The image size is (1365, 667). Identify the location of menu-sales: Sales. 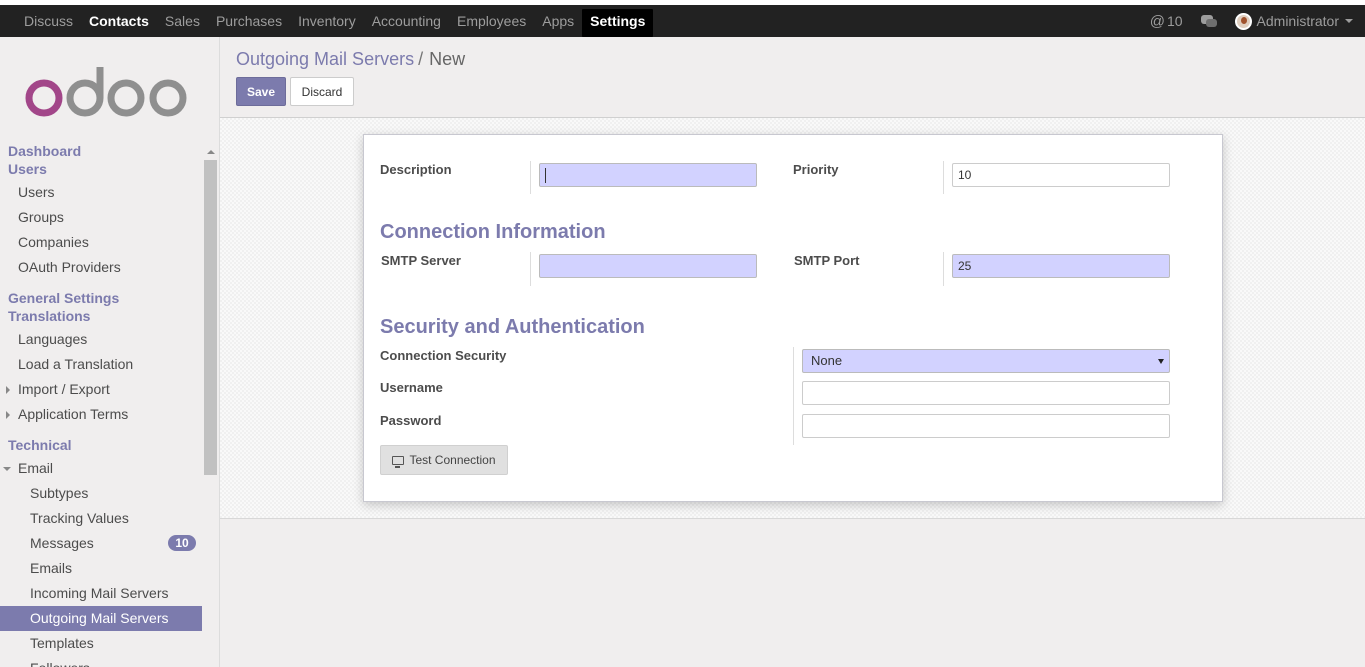
(182, 23).